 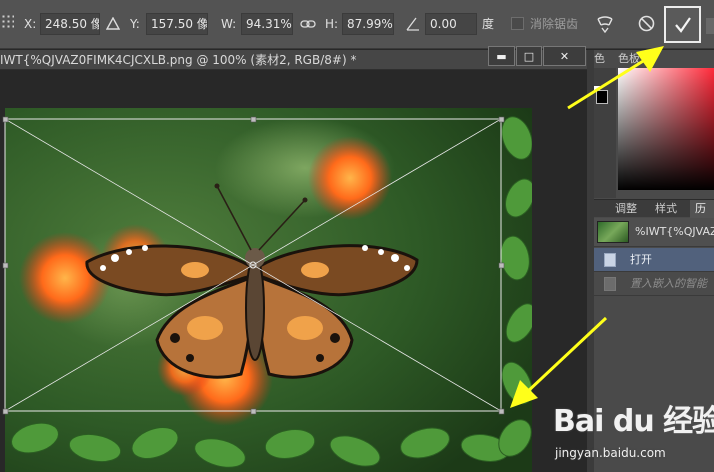 What do you see at coordinates (674, 231) in the screenshot?
I see `snapshot-name: %IWT{%QJVAZ` at bounding box center [674, 231].